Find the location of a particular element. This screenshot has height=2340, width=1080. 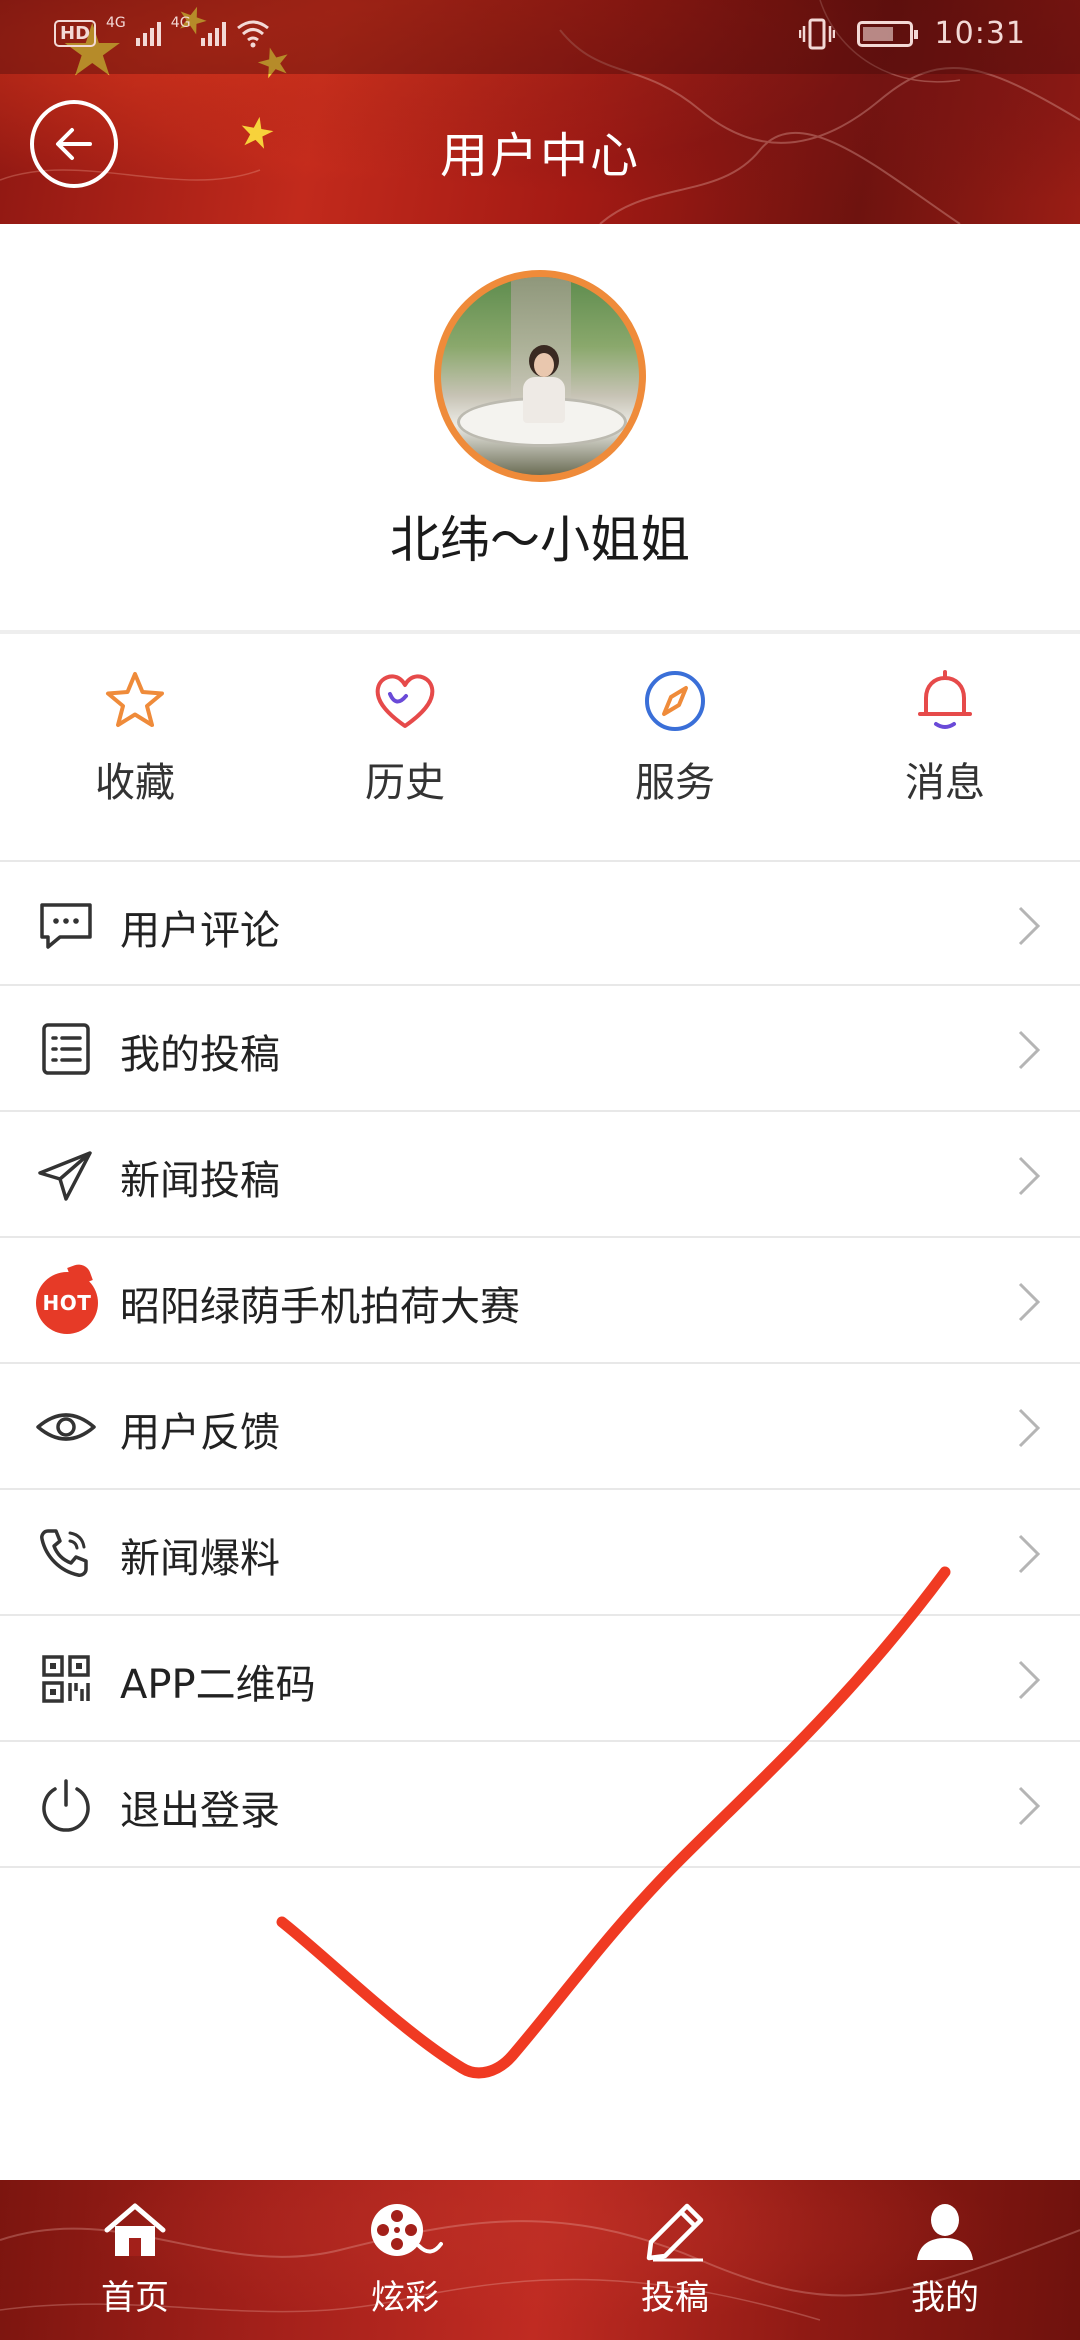

compass-icon is located at coordinates (675, 701).